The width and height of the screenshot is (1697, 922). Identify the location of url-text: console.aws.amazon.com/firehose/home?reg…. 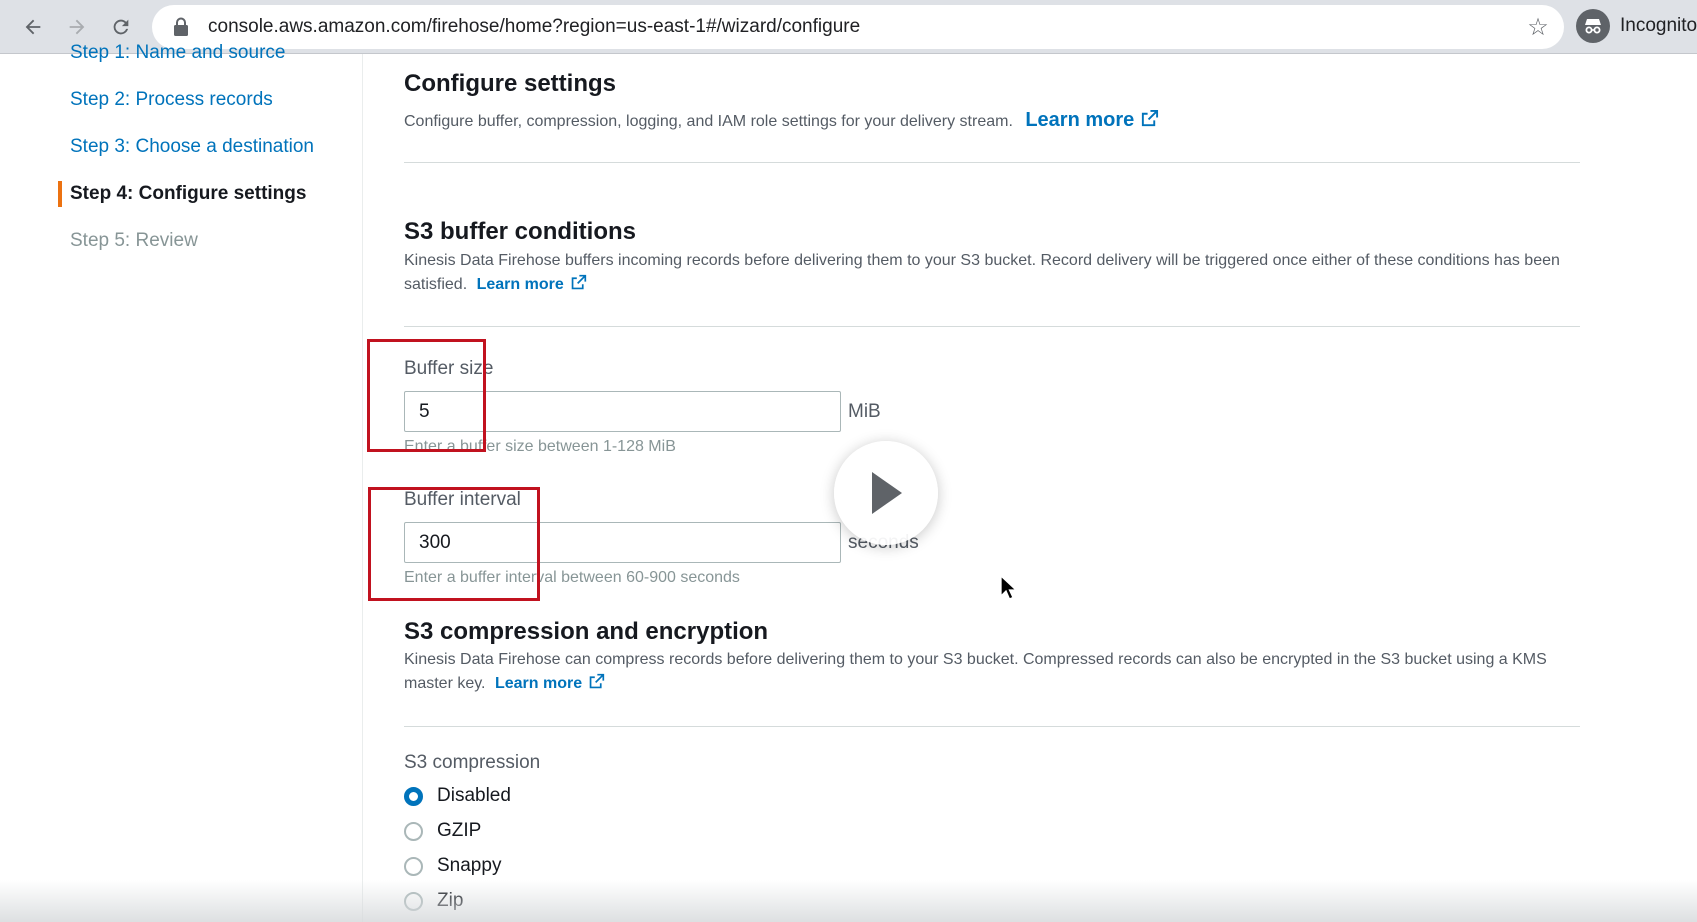
(534, 26).